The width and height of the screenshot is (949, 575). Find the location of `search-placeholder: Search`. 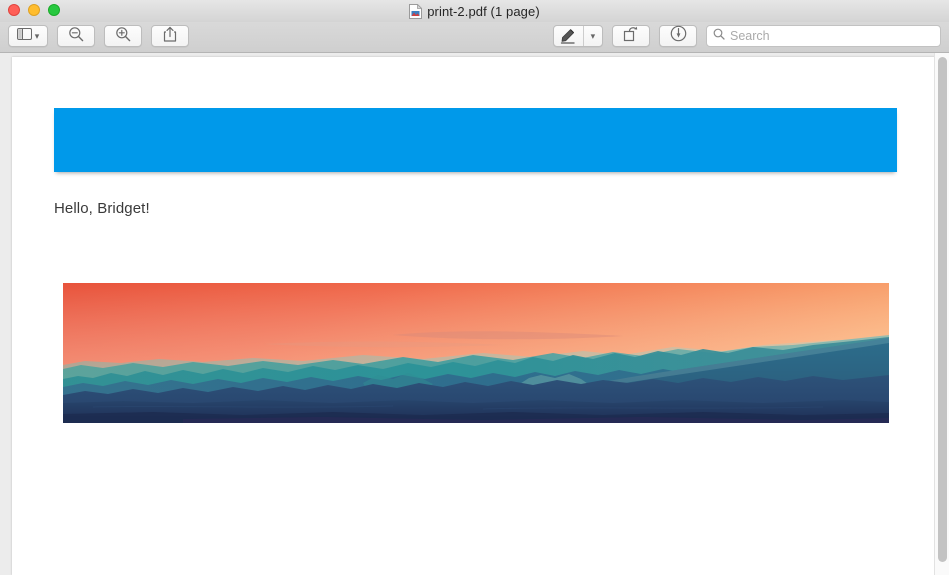

search-placeholder: Search is located at coordinates (750, 36).